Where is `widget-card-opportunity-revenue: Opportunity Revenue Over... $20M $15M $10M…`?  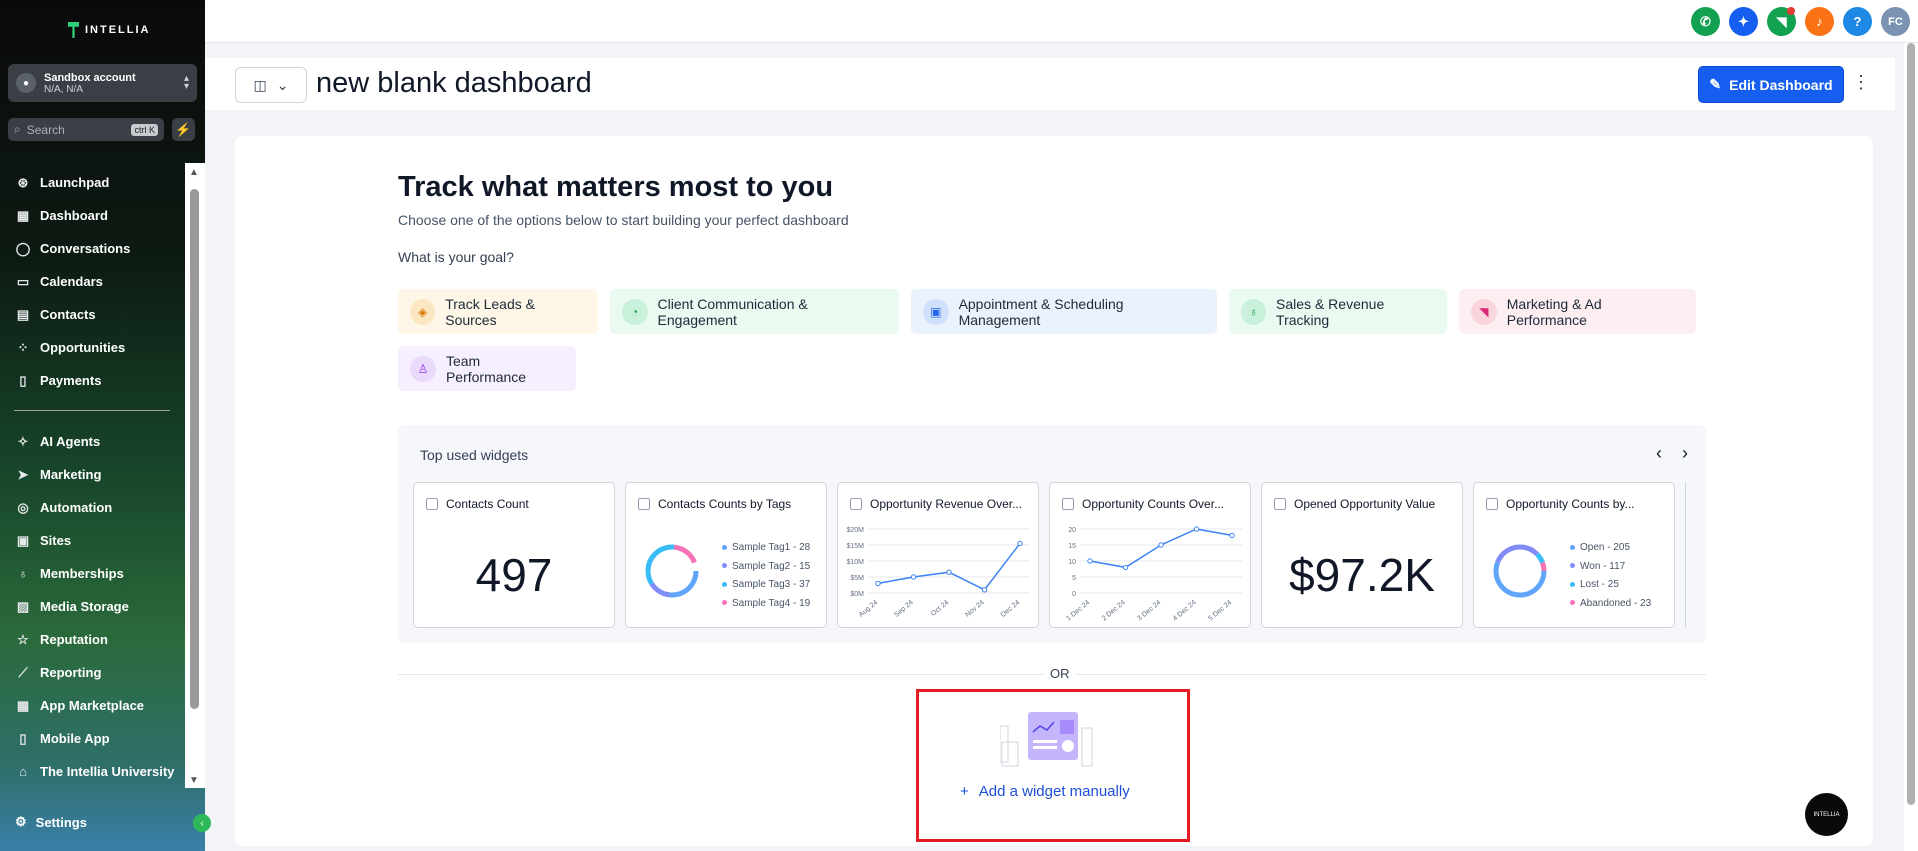
widget-card-opportunity-revenue: Opportunity Revenue Over... $20M $15M $10M… is located at coordinates (938, 555).